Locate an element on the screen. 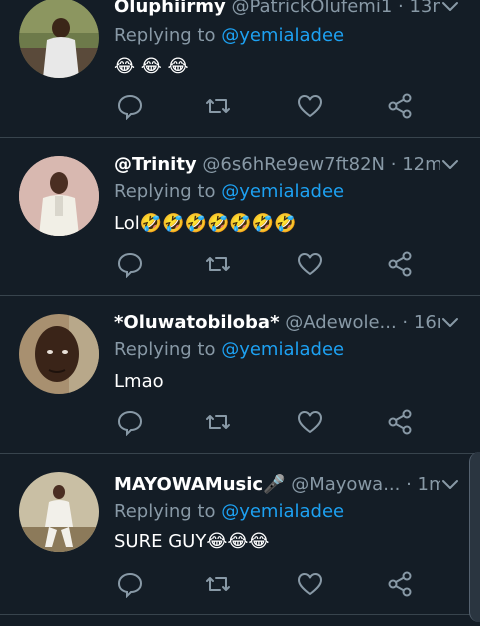  tweet-header: @Trinity @6s6hRe9ew7ft82N · 12m is located at coordinates (277, 165).